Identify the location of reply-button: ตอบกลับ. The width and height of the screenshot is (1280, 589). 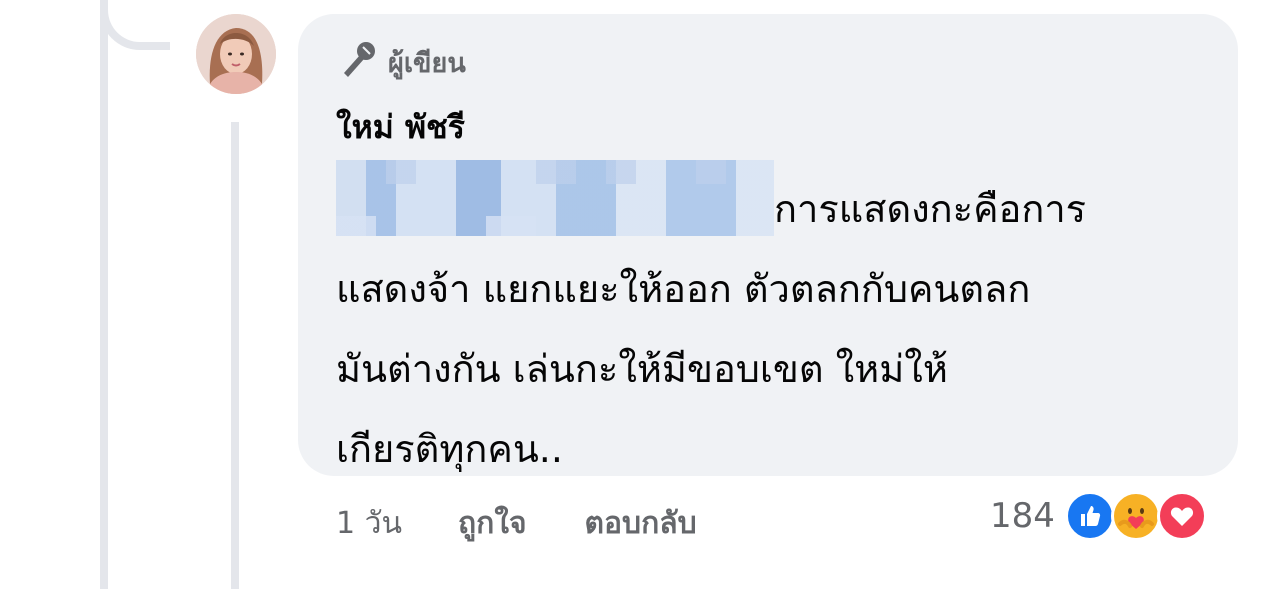
(641, 523).